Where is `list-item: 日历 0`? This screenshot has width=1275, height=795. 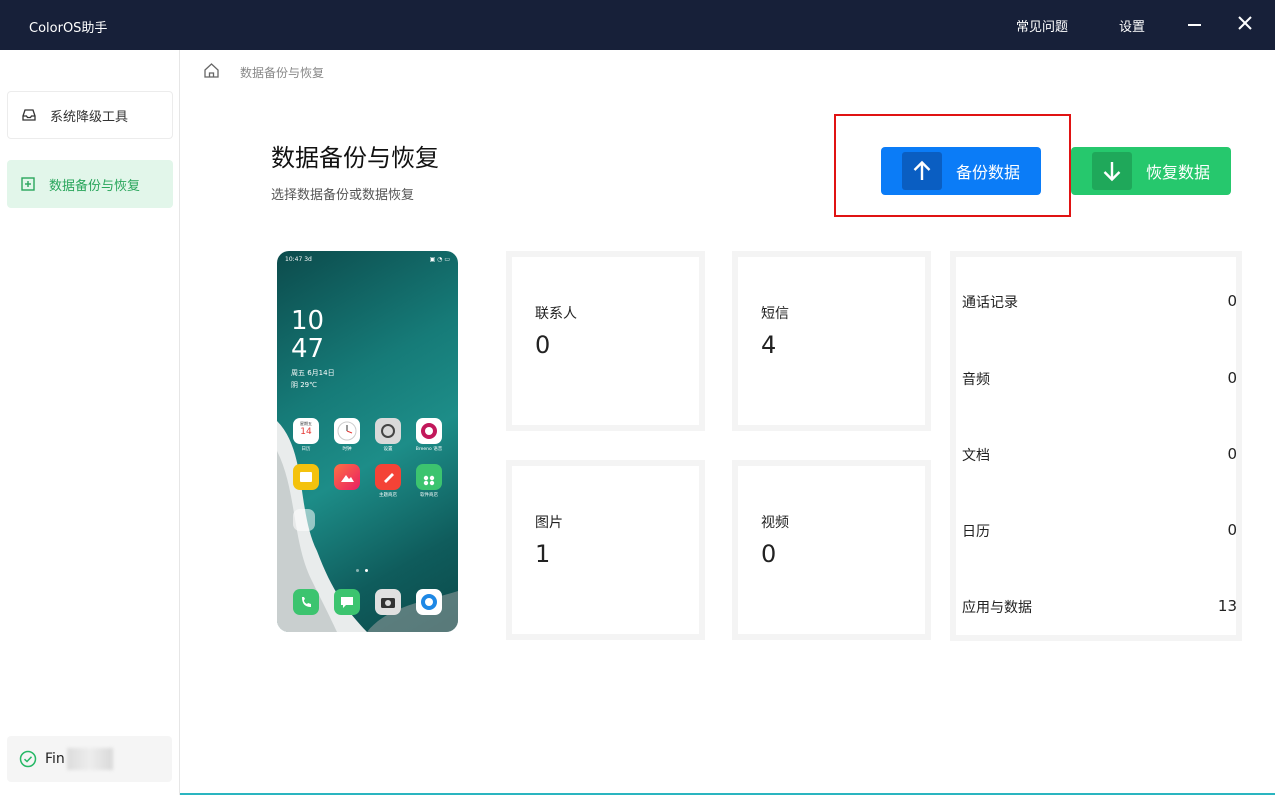 list-item: 日历 0 is located at coordinates (1098, 531).